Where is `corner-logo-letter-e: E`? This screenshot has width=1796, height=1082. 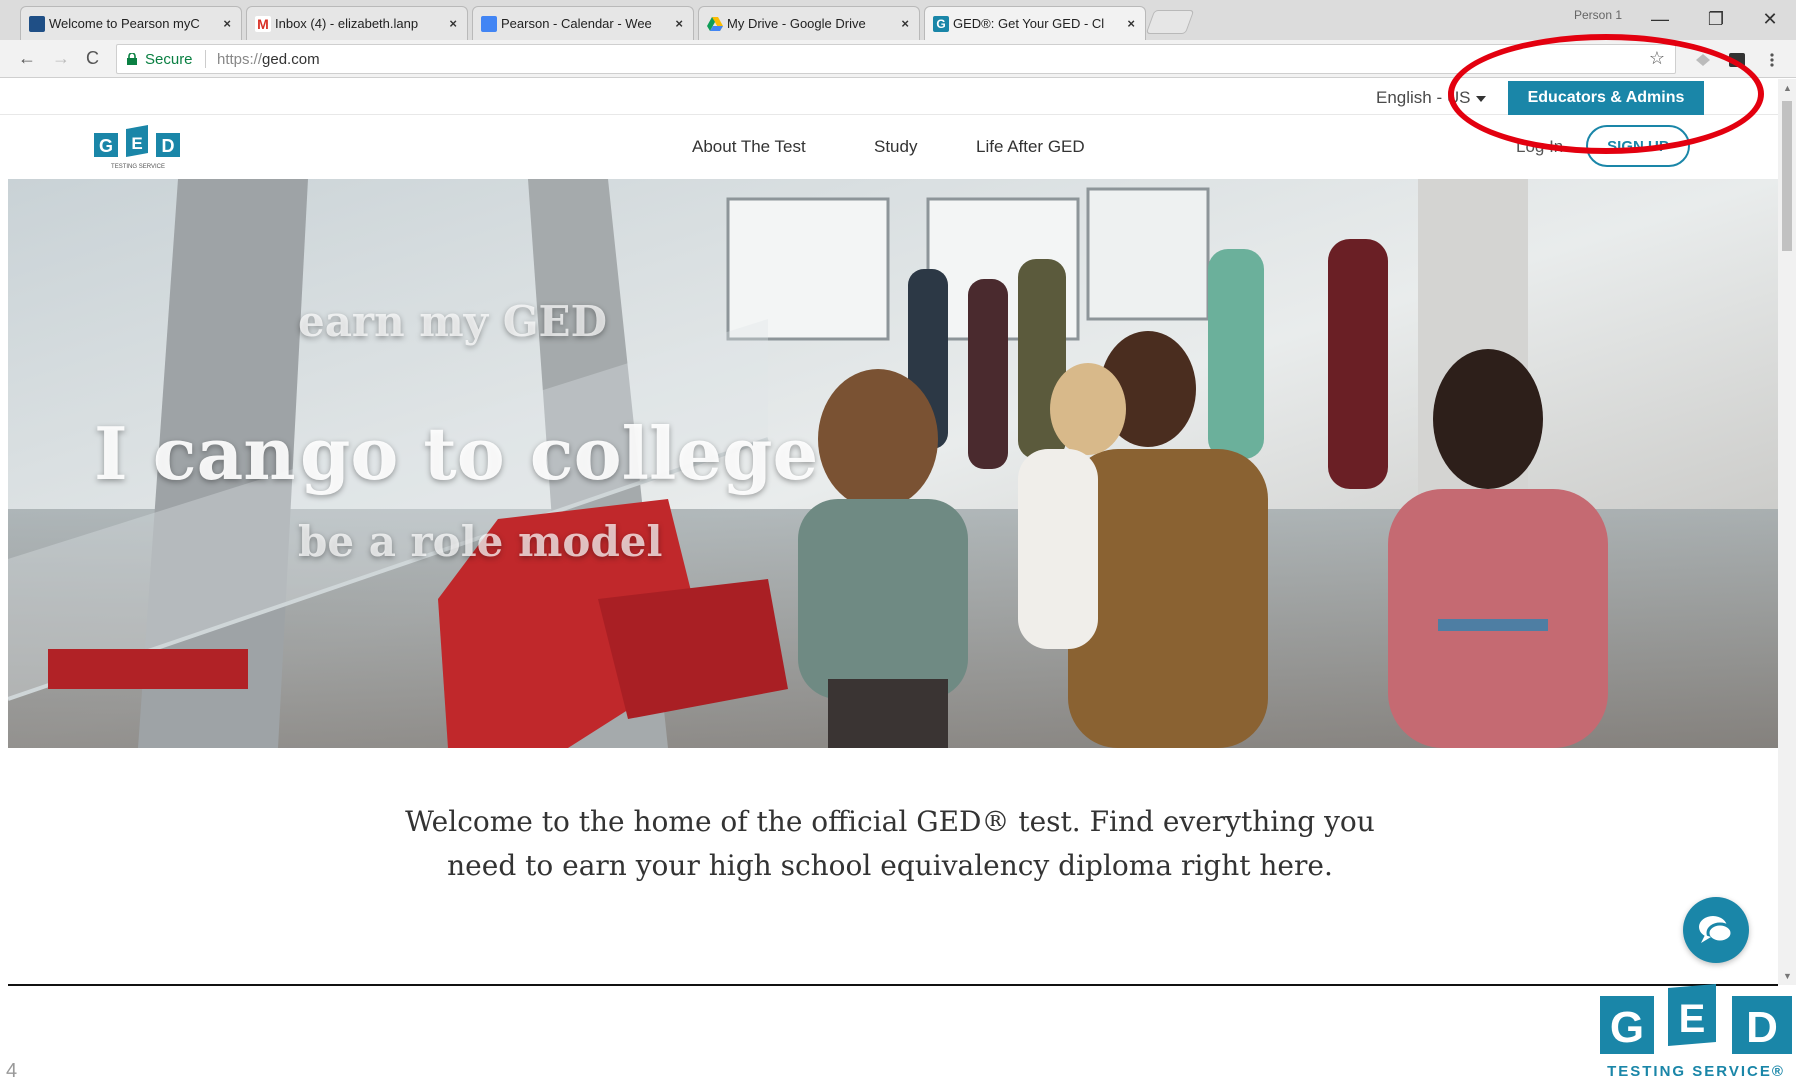
corner-logo-letter-e: E is located at coordinates (1692, 1019).